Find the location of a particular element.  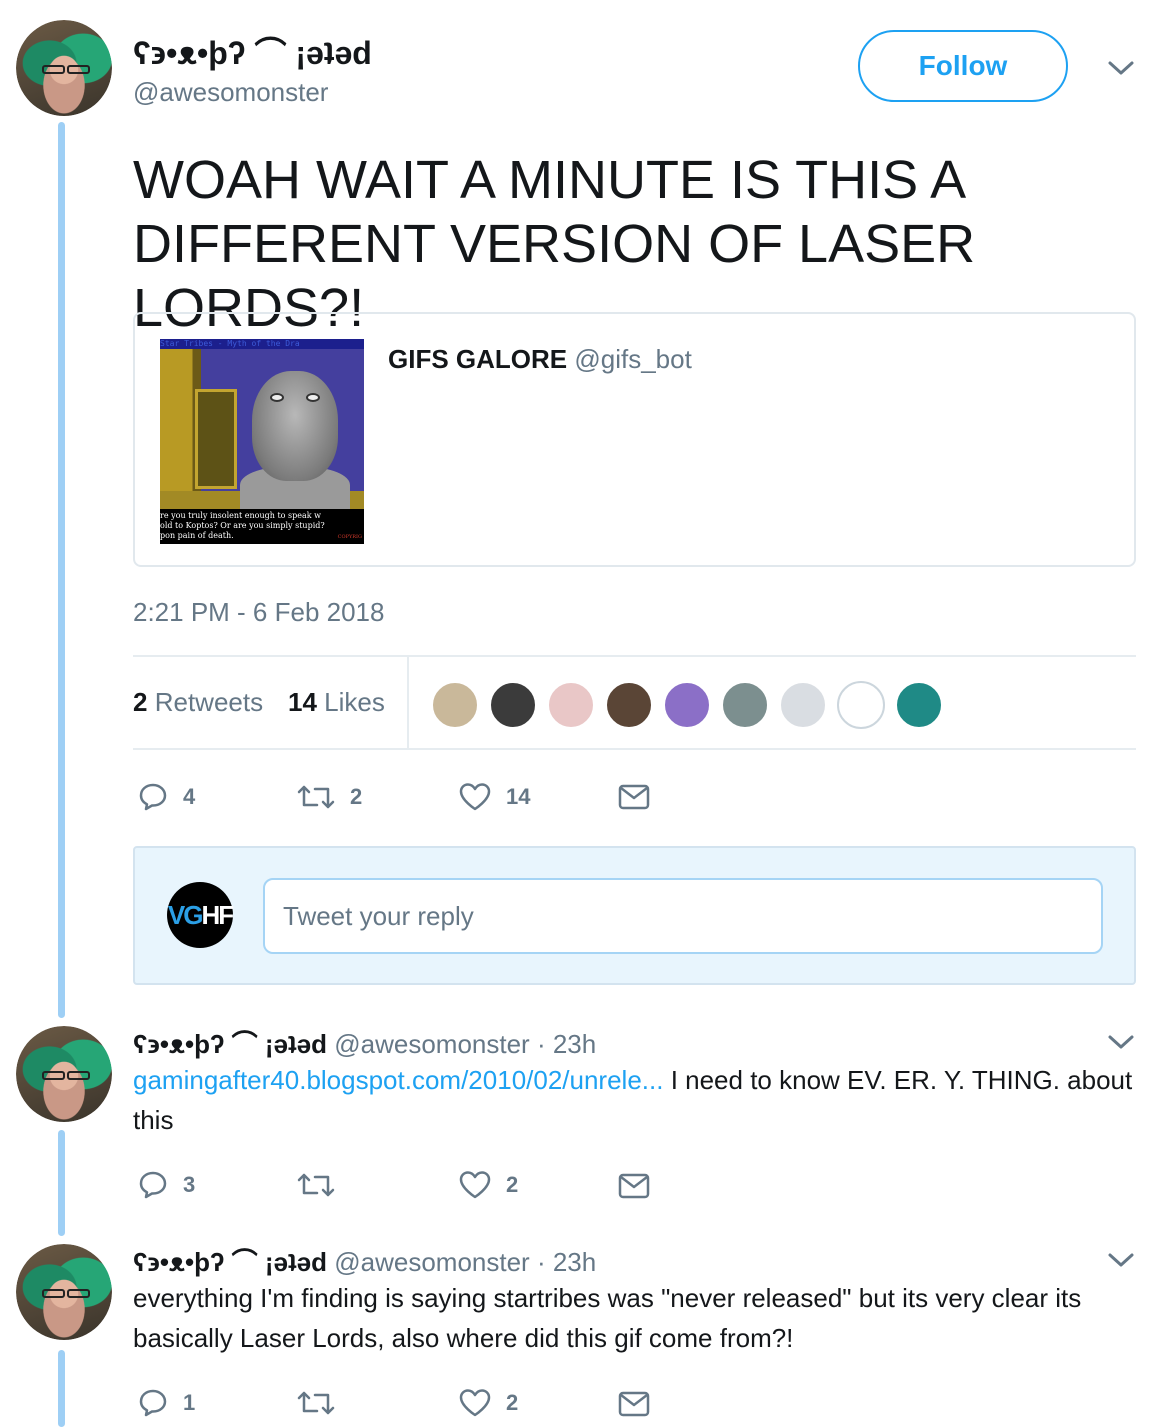

quoted-author: GIFS GALORE @gifs_bot is located at coordinates (540, 359).